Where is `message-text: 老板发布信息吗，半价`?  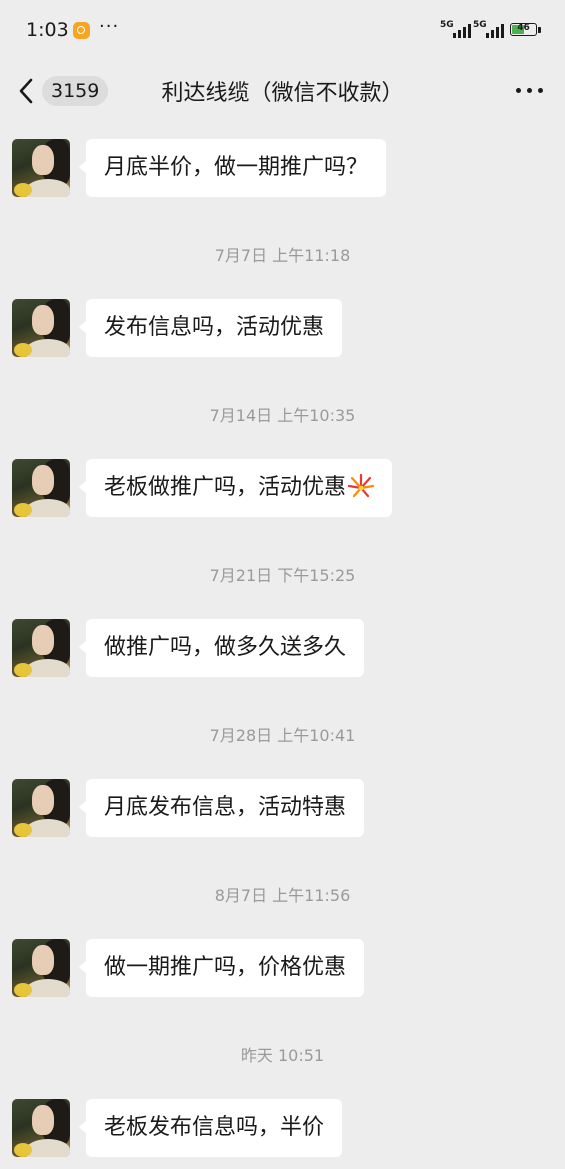 message-text: 老板发布信息吗，半价 is located at coordinates (214, 1127).